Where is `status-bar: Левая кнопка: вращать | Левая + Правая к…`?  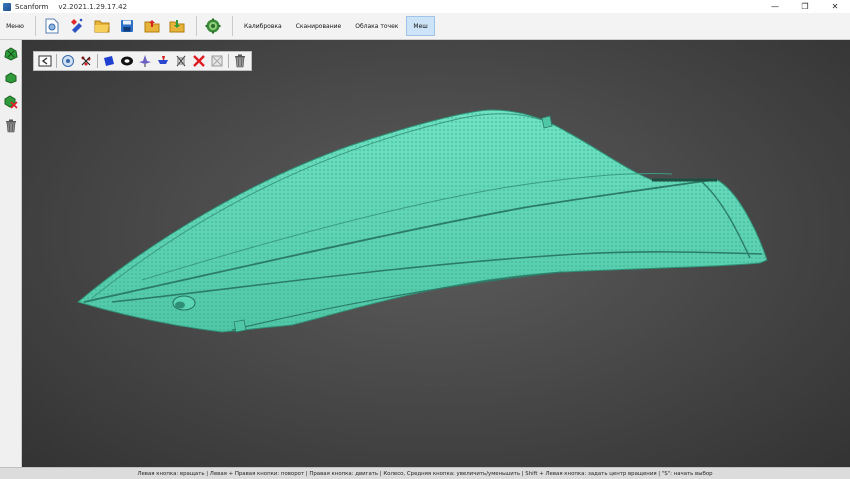 status-bar: Левая кнопка: вращать | Левая + Правая к… is located at coordinates (425, 473).